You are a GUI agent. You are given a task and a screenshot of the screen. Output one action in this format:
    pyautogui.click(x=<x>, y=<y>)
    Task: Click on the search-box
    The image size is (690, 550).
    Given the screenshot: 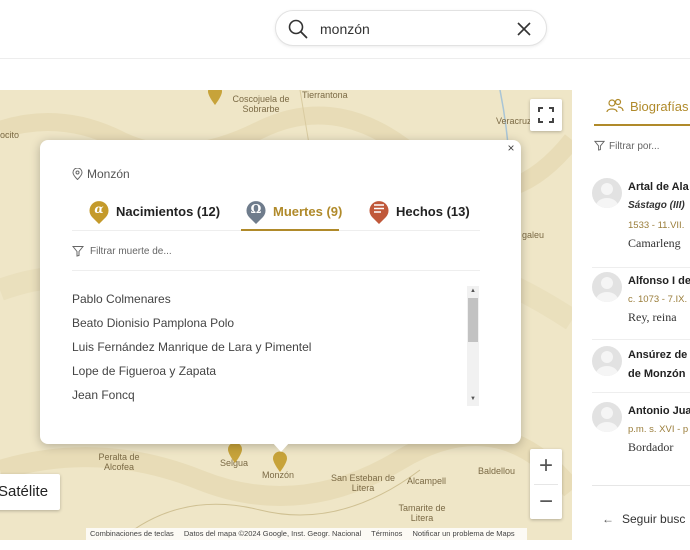 What is the action you would take?
    pyautogui.click(x=411, y=28)
    